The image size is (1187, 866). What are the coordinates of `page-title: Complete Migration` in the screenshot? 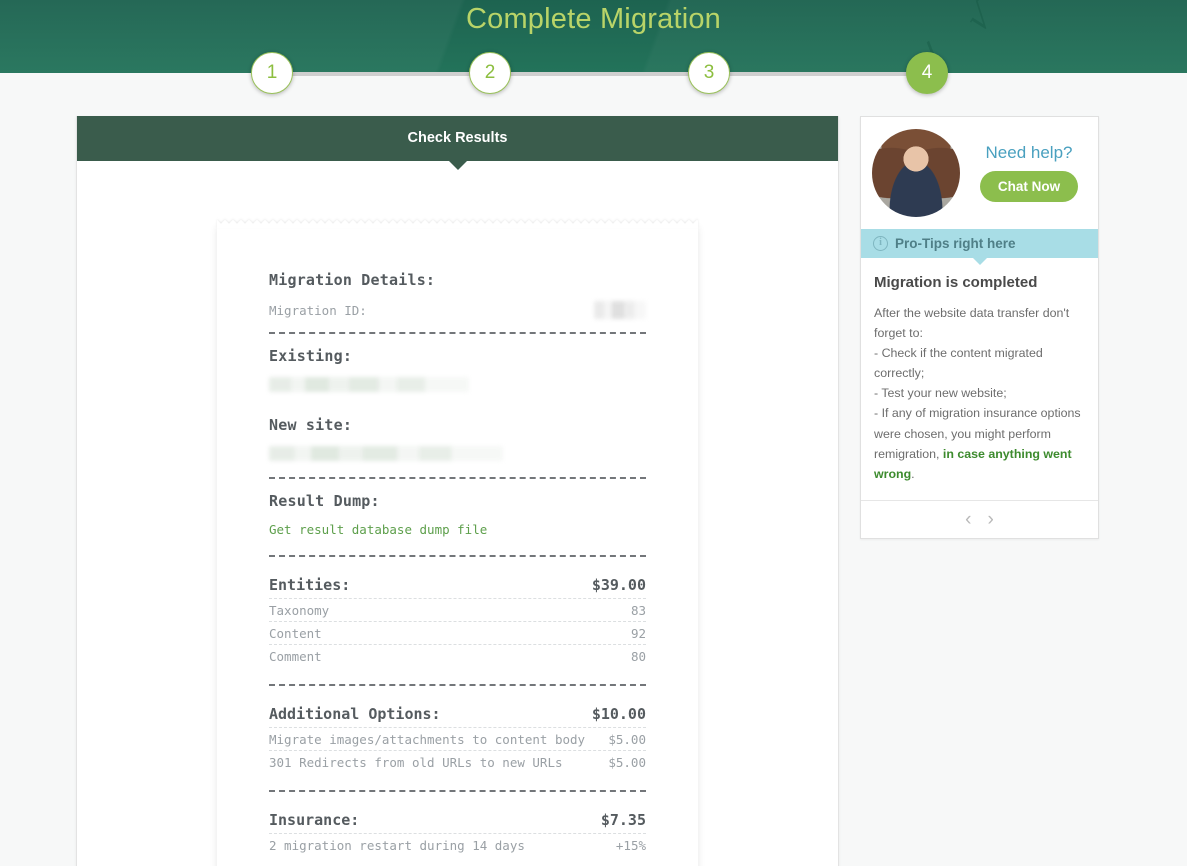 It's located at (593, 19).